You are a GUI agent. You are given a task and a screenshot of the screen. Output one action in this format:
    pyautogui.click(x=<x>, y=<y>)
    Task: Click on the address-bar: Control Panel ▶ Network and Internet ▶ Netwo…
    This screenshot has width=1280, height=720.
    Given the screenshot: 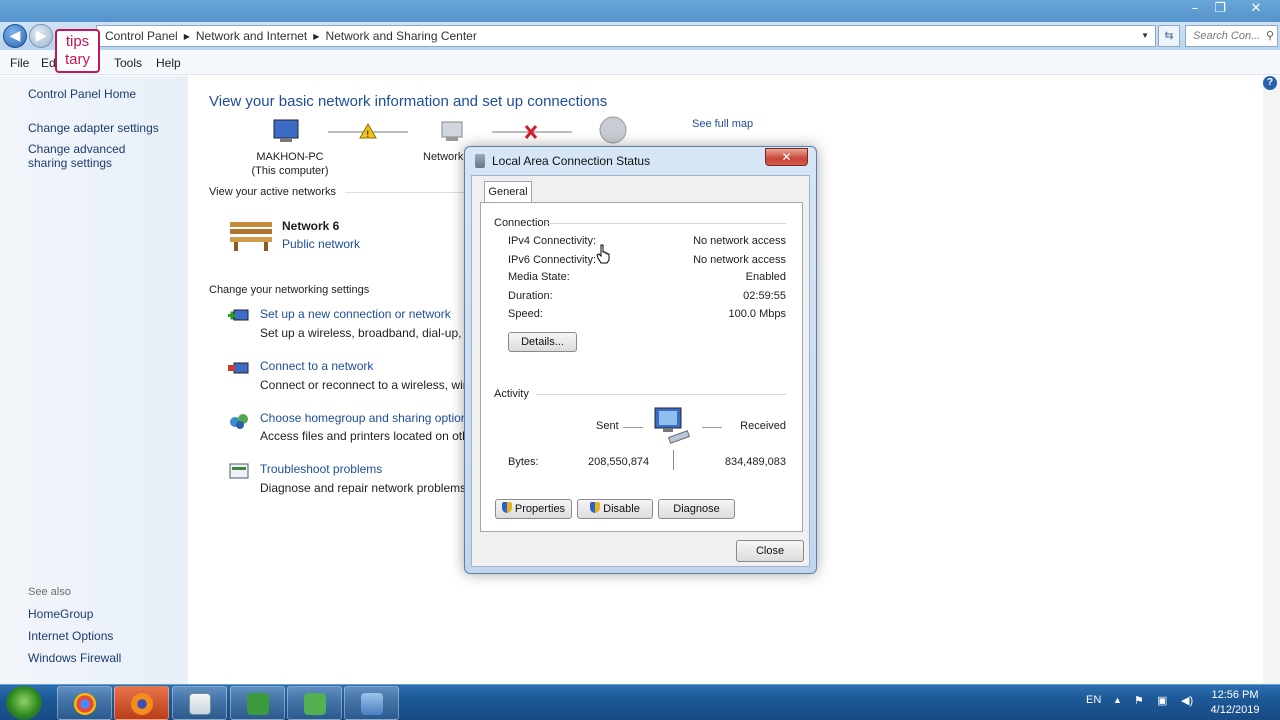 What is the action you would take?
    pyautogui.click(x=626, y=36)
    